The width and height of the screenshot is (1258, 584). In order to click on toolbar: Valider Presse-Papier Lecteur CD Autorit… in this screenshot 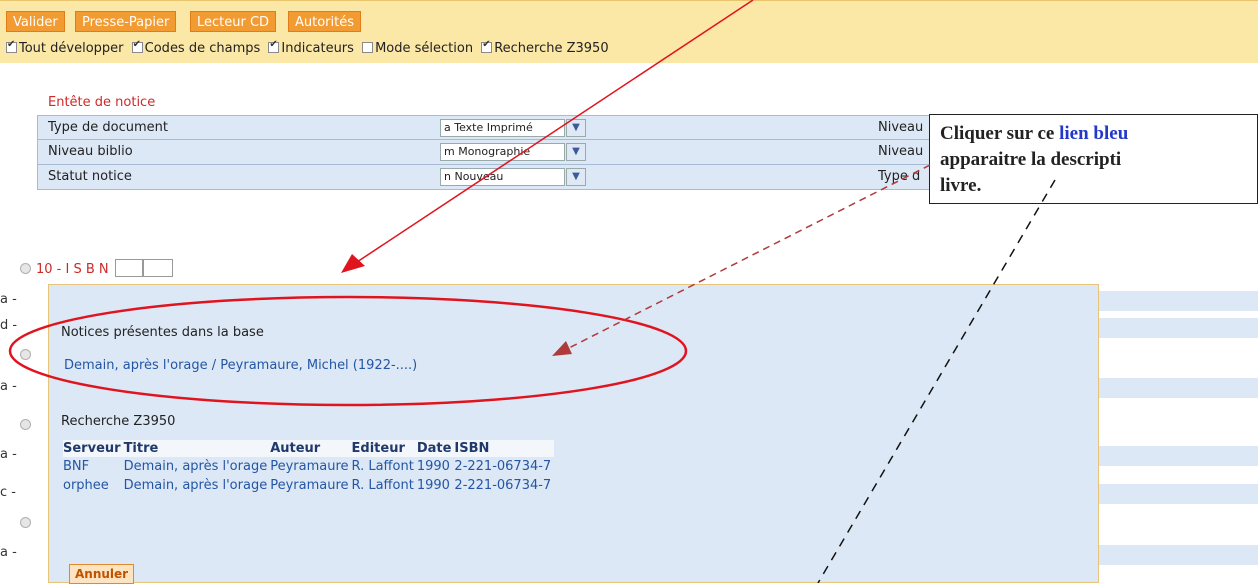, I will do `click(629, 31)`.